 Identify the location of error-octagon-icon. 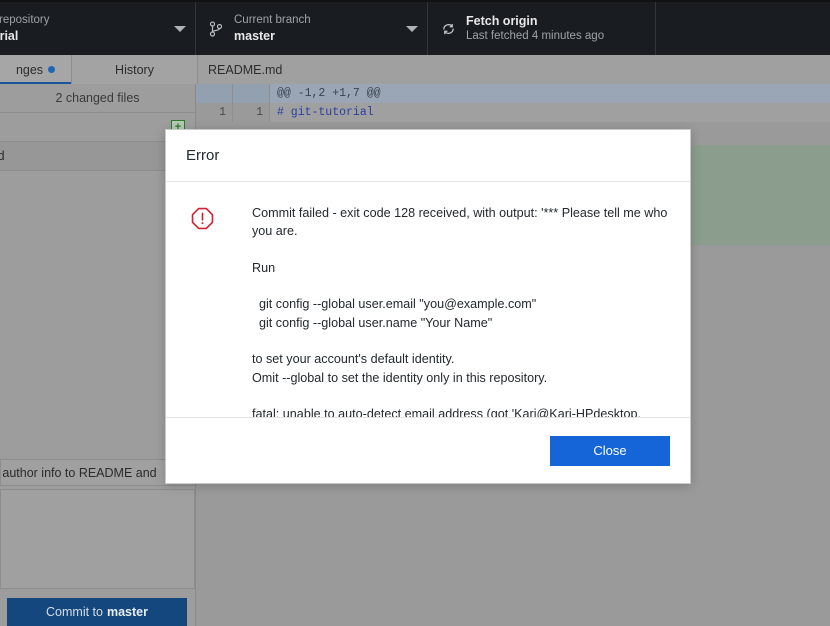
(207, 305).